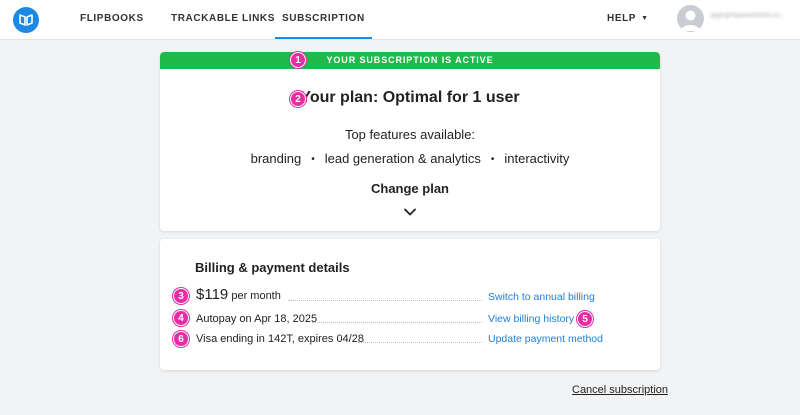 The height and width of the screenshot is (415, 800). Describe the element at coordinates (298, 60) in the screenshot. I see `annotation-badge: 1` at that location.